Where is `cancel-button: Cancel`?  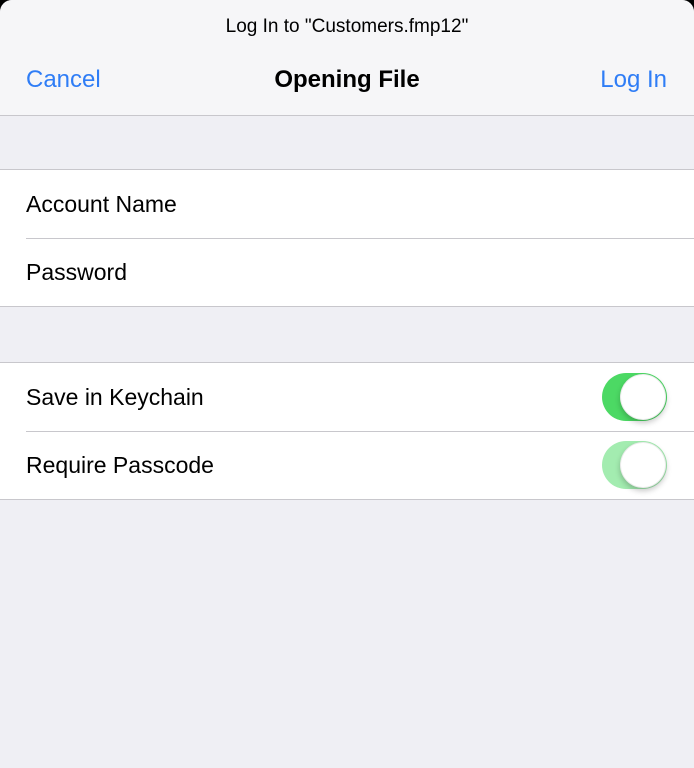 cancel-button: Cancel is located at coordinates (63, 80).